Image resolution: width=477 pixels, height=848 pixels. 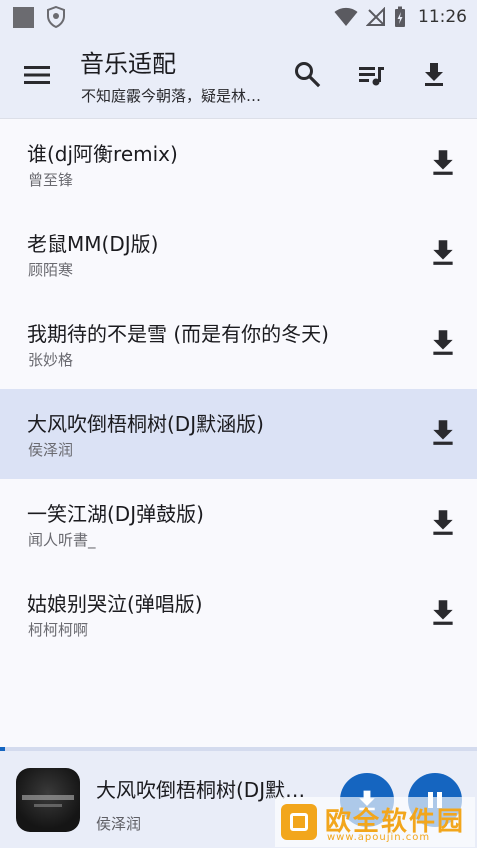 What do you see at coordinates (51, 180) in the screenshot?
I see `song-artist: 曾至锋` at bounding box center [51, 180].